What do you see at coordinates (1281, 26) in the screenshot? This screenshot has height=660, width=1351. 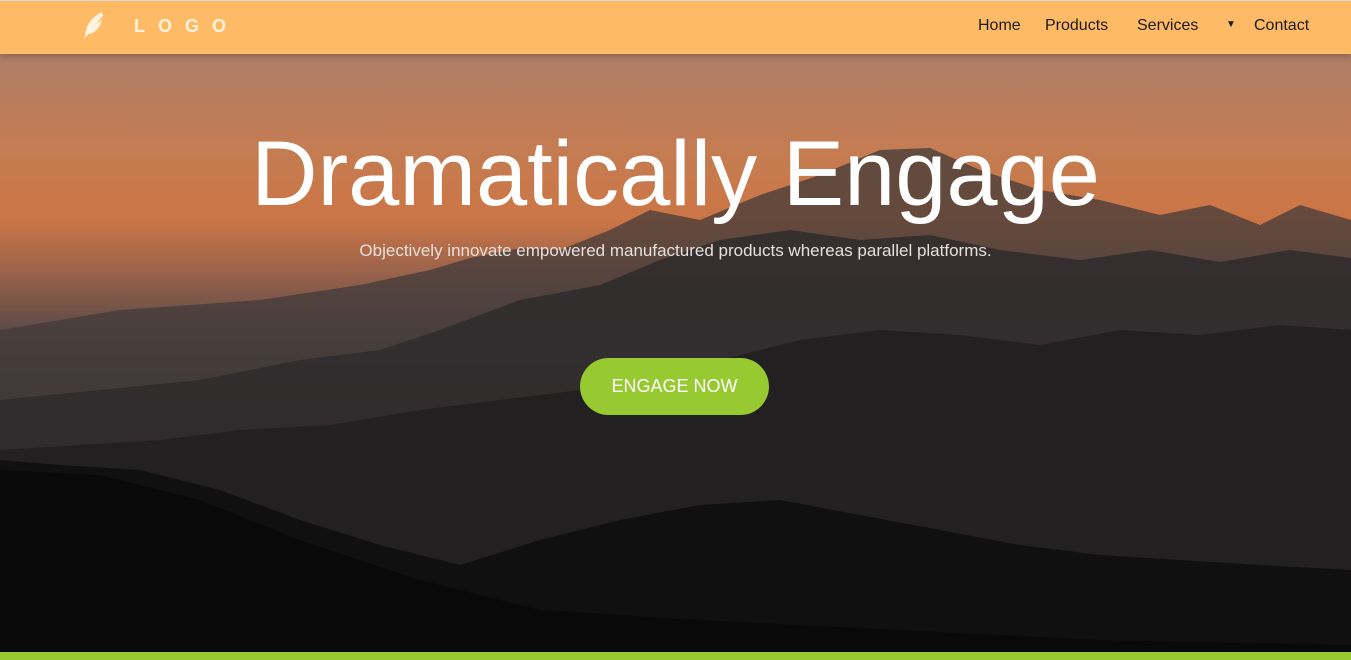 I see `nav-contact: Contact` at bounding box center [1281, 26].